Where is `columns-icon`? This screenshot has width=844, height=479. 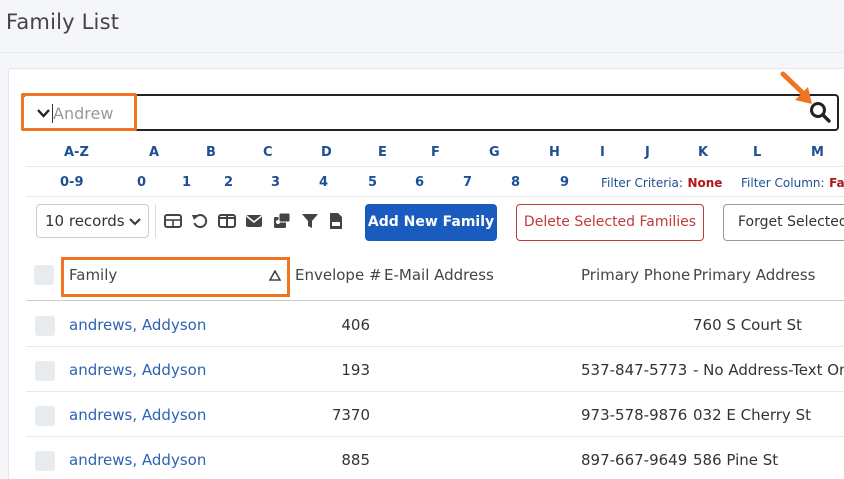 columns-icon is located at coordinates (227, 221).